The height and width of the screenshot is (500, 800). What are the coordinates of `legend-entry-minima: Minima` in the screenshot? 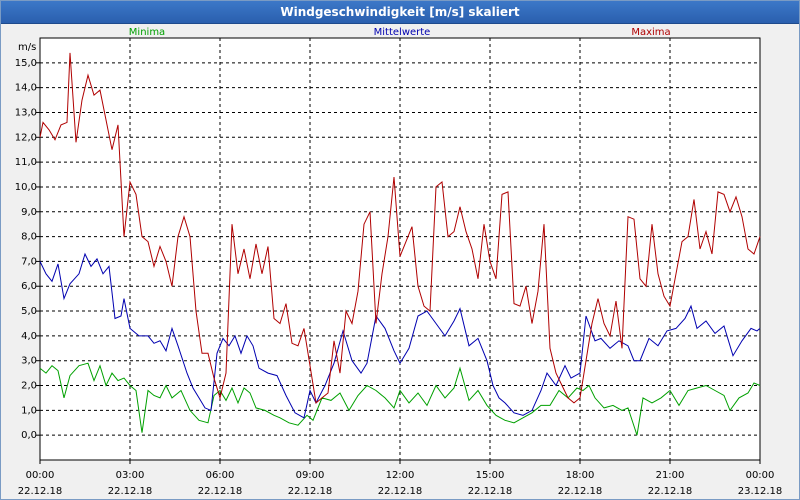 It's located at (147, 32).